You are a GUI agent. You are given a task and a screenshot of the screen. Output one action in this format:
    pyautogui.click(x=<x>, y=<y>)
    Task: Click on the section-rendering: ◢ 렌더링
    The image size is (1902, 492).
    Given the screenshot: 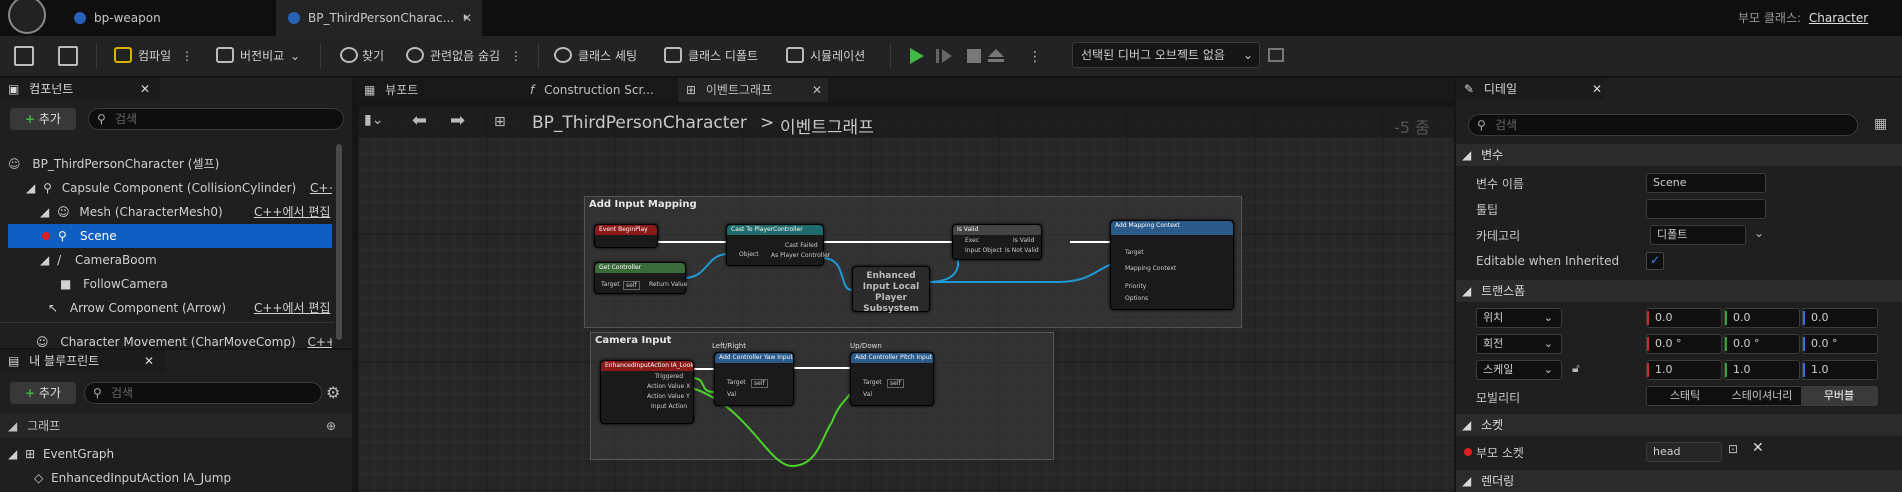 What is the action you would take?
    pyautogui.click(x=1679, y=481)
    